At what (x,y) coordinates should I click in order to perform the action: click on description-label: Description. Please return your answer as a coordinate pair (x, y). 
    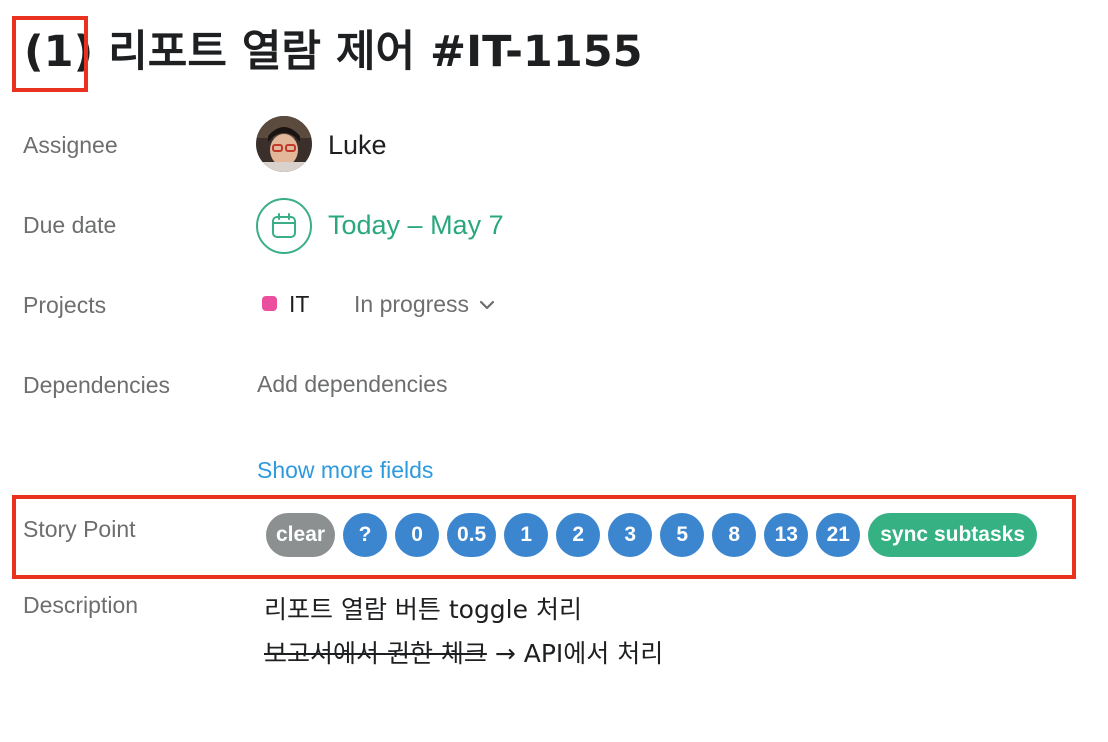
    Looking at the image, I should click on (81, 605).